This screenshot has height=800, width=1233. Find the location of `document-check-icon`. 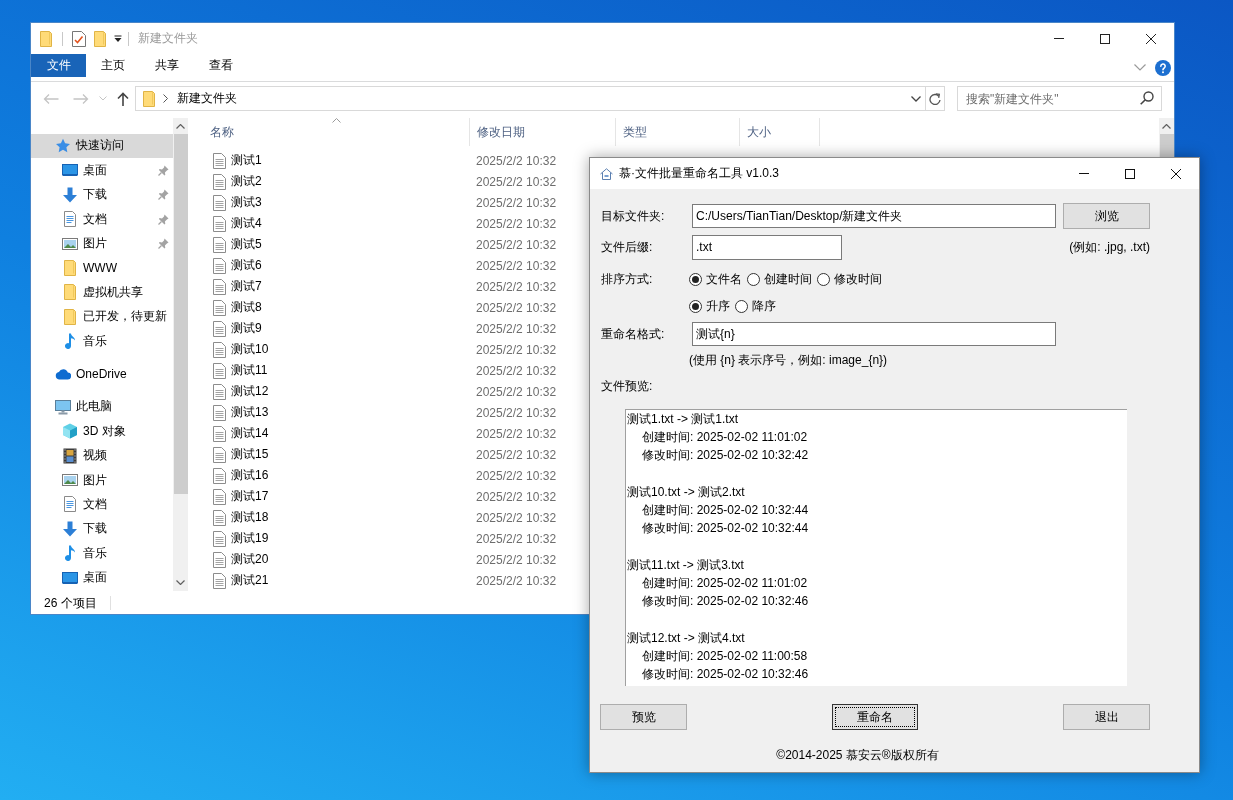

document-check-icon is located at coordinates (79, 38).